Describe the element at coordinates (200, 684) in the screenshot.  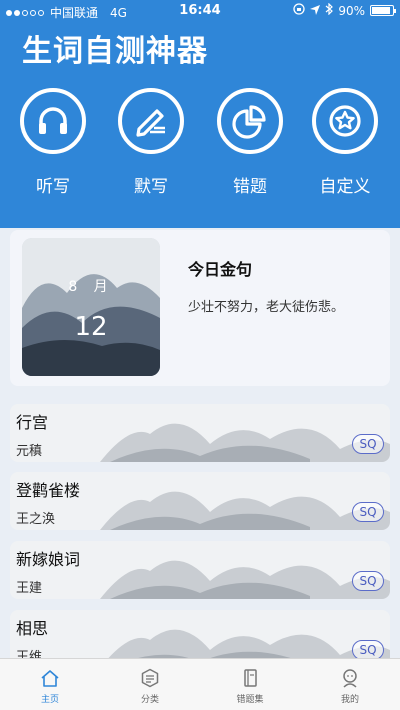
I see `tab-bar: 主页 分类 错题集 我的` at that location.